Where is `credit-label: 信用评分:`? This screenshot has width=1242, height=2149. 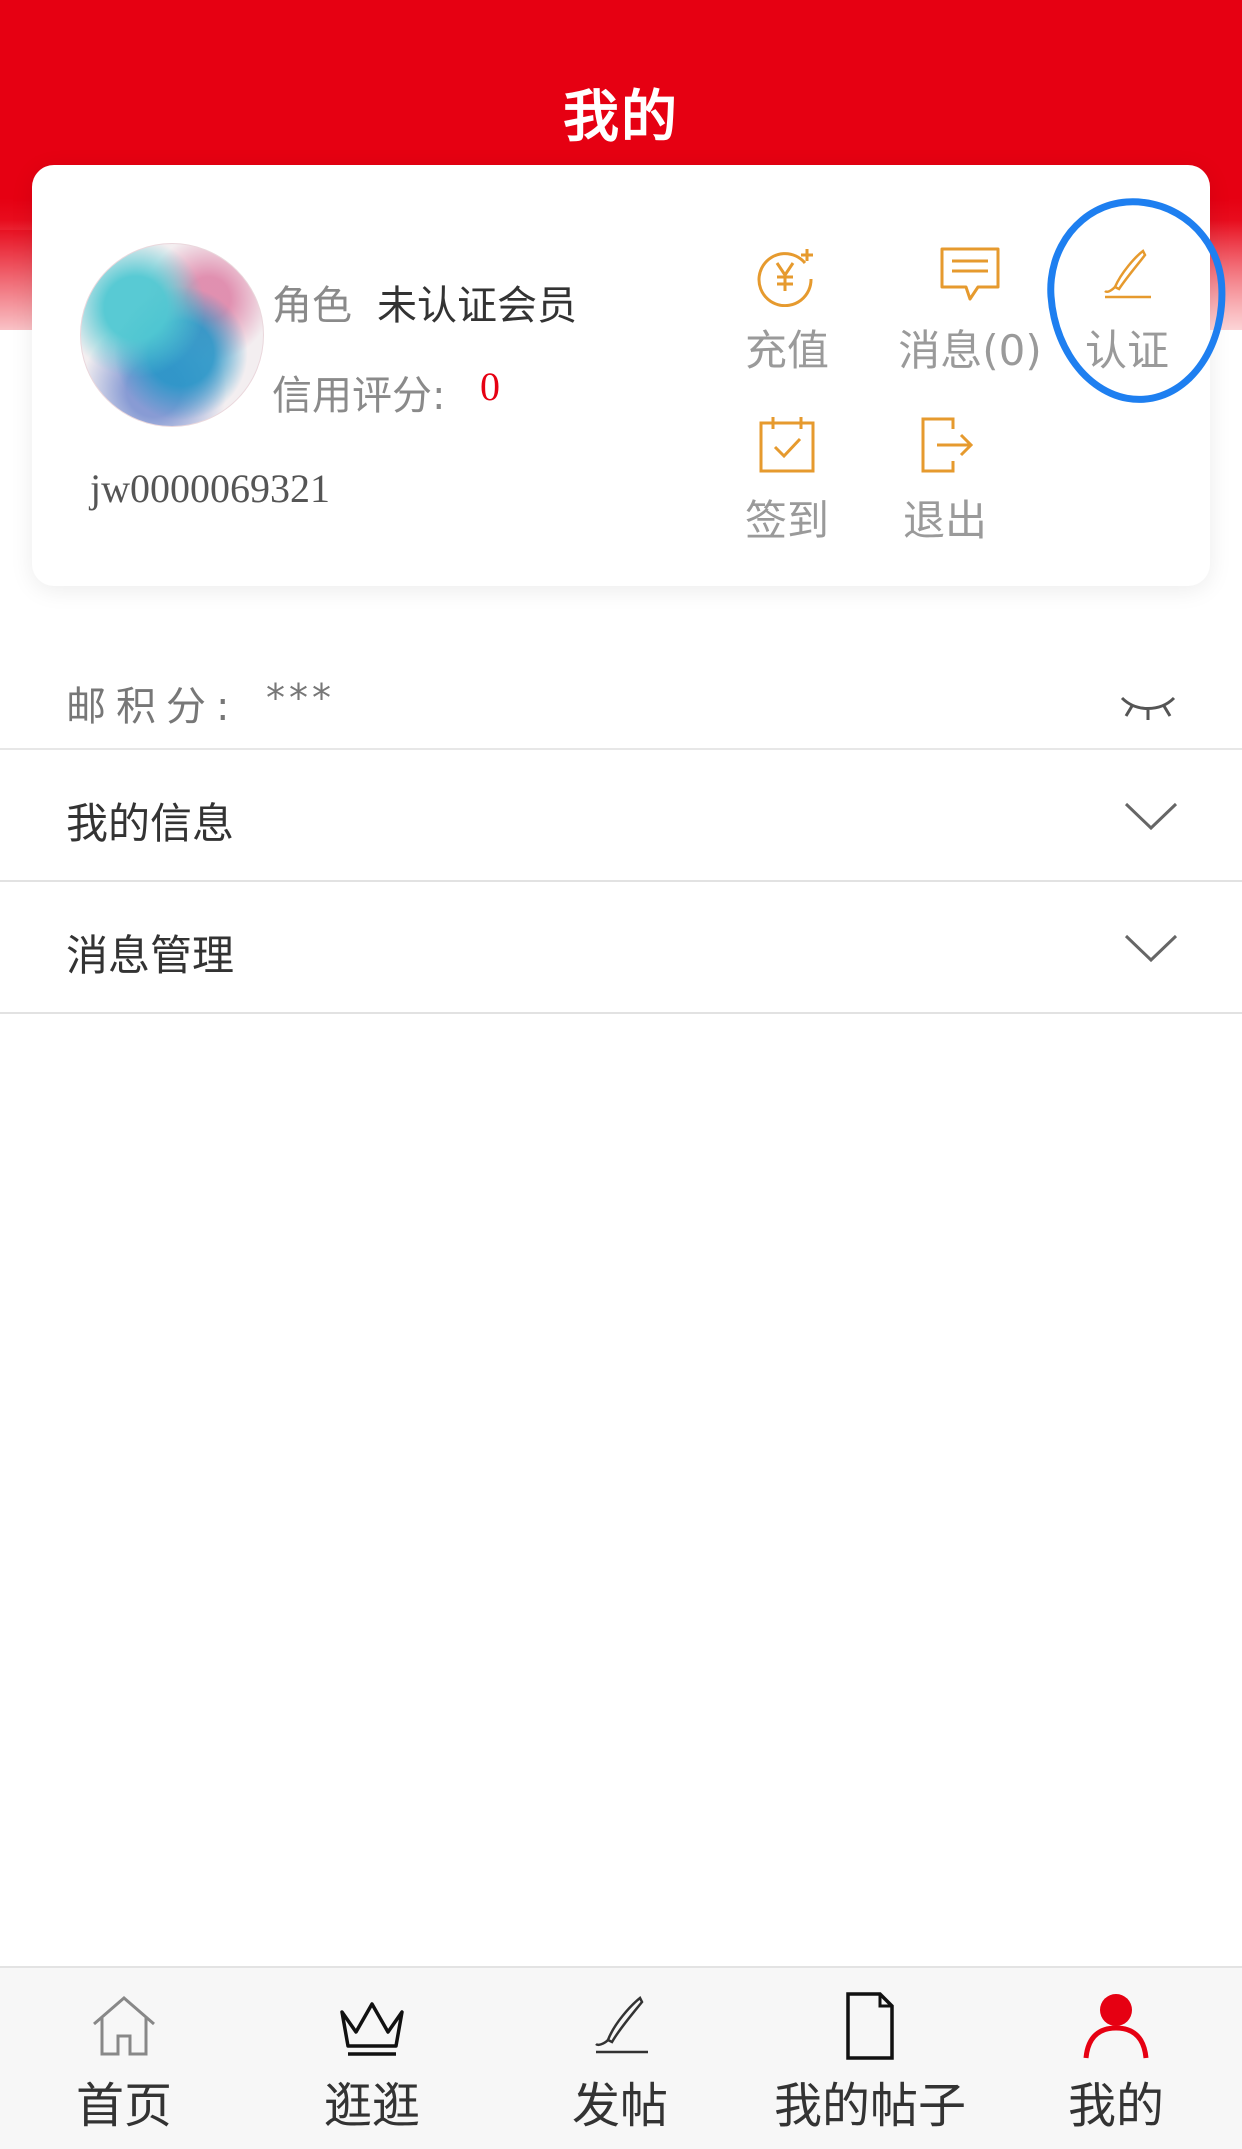 credit-label: 信用评分: is located at coordinates (359, 396).